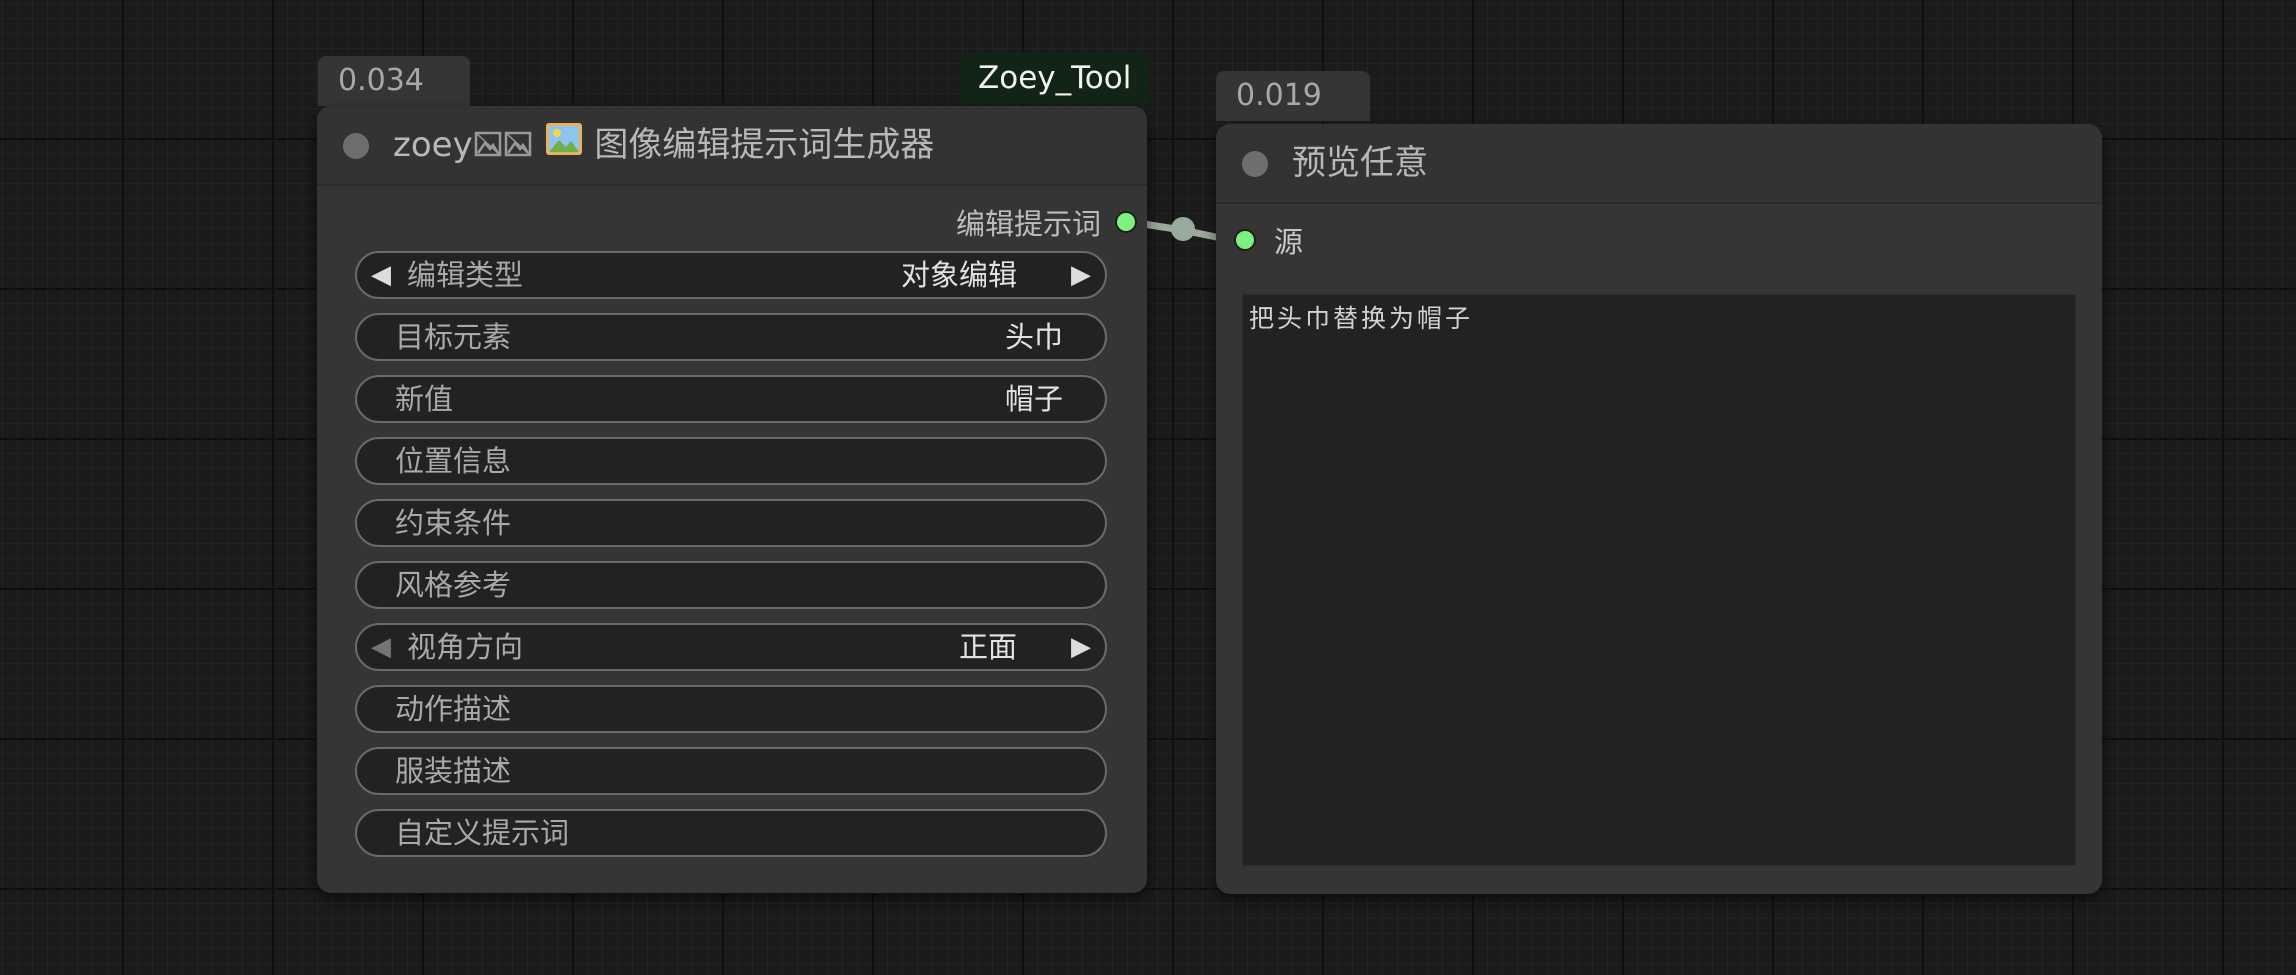 This screenshot has height=975, width=2296. What do you see at coordinates (731, 833) in the screenshot?
I see `field-custom-prompt: 自定义提示词` at bounding box center [731, 833].